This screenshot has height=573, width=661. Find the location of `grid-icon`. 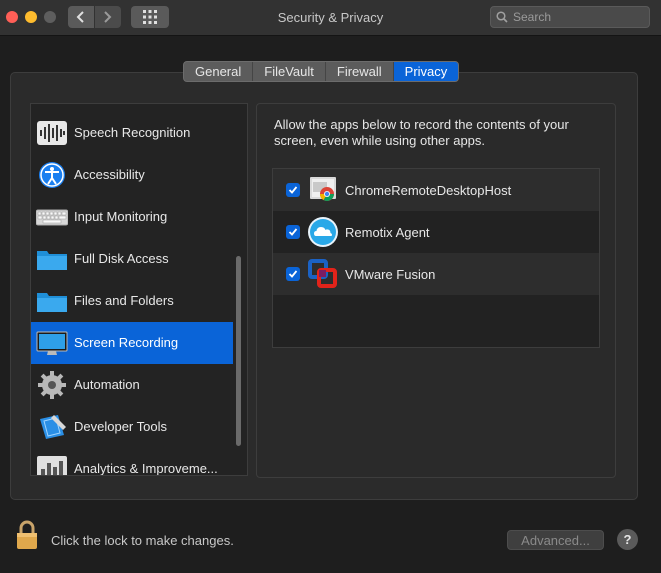

grid-icon is located at coordinates (150, 17).